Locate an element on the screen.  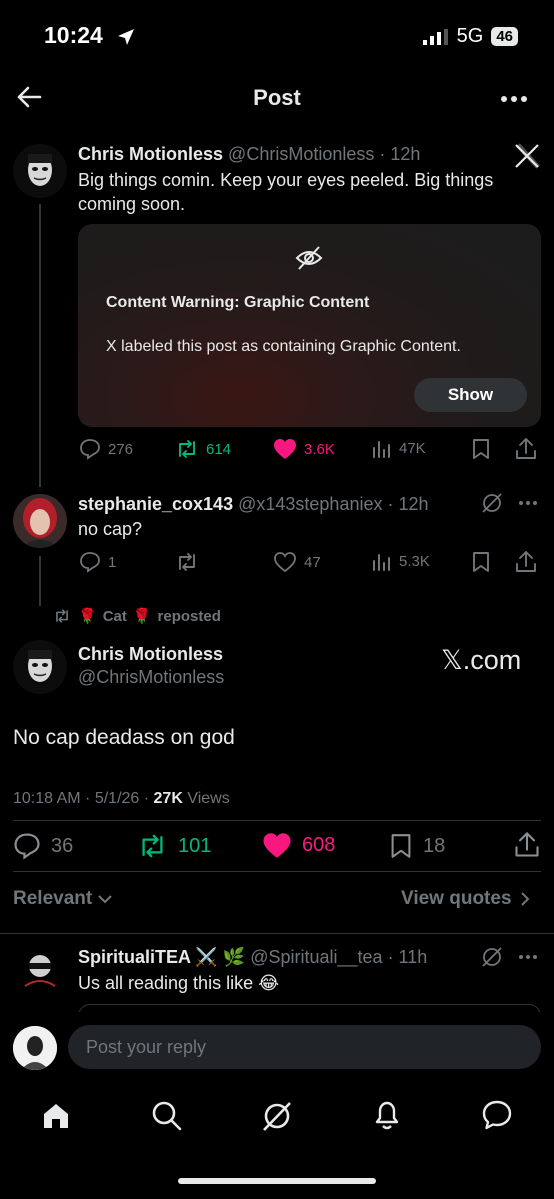
reply-action: 276 is located at coordinates (106, 449).